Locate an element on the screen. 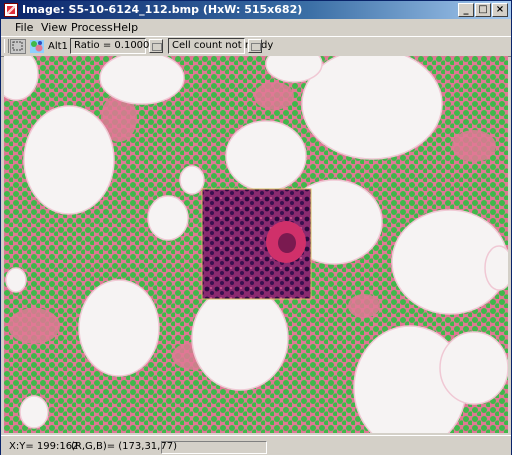 This screenshot has height=455, width=512. alt-label: Alt1 is located at coordinates (58, 46).